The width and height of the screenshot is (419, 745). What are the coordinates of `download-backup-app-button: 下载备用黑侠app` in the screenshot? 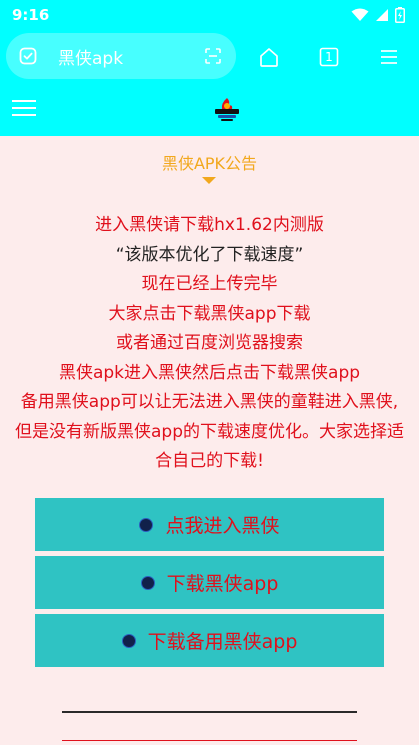 It's located at (209, 640).